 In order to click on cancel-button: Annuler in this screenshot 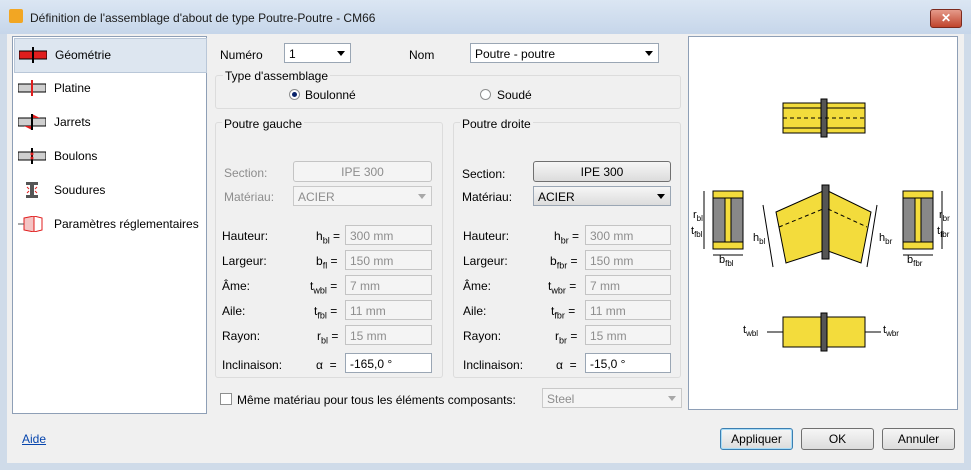, I will do `click(918, 439)`.